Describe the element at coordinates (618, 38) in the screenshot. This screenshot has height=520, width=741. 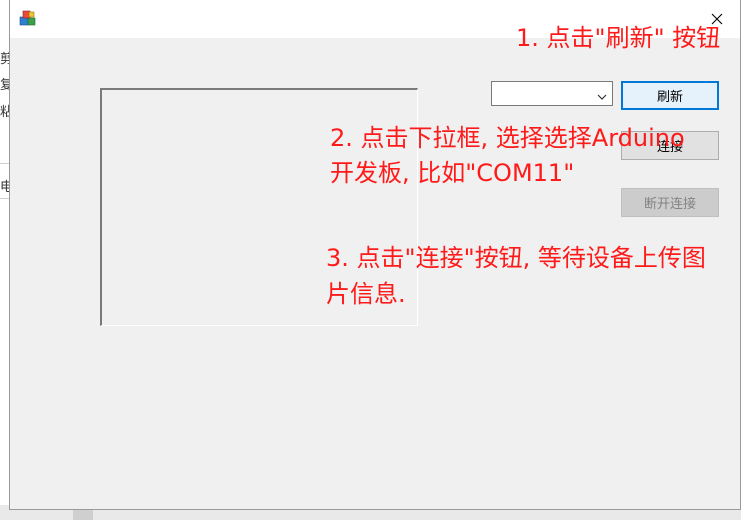
I see `annotation-step-1: 1. 点击"刷新" 按钮` at that location.